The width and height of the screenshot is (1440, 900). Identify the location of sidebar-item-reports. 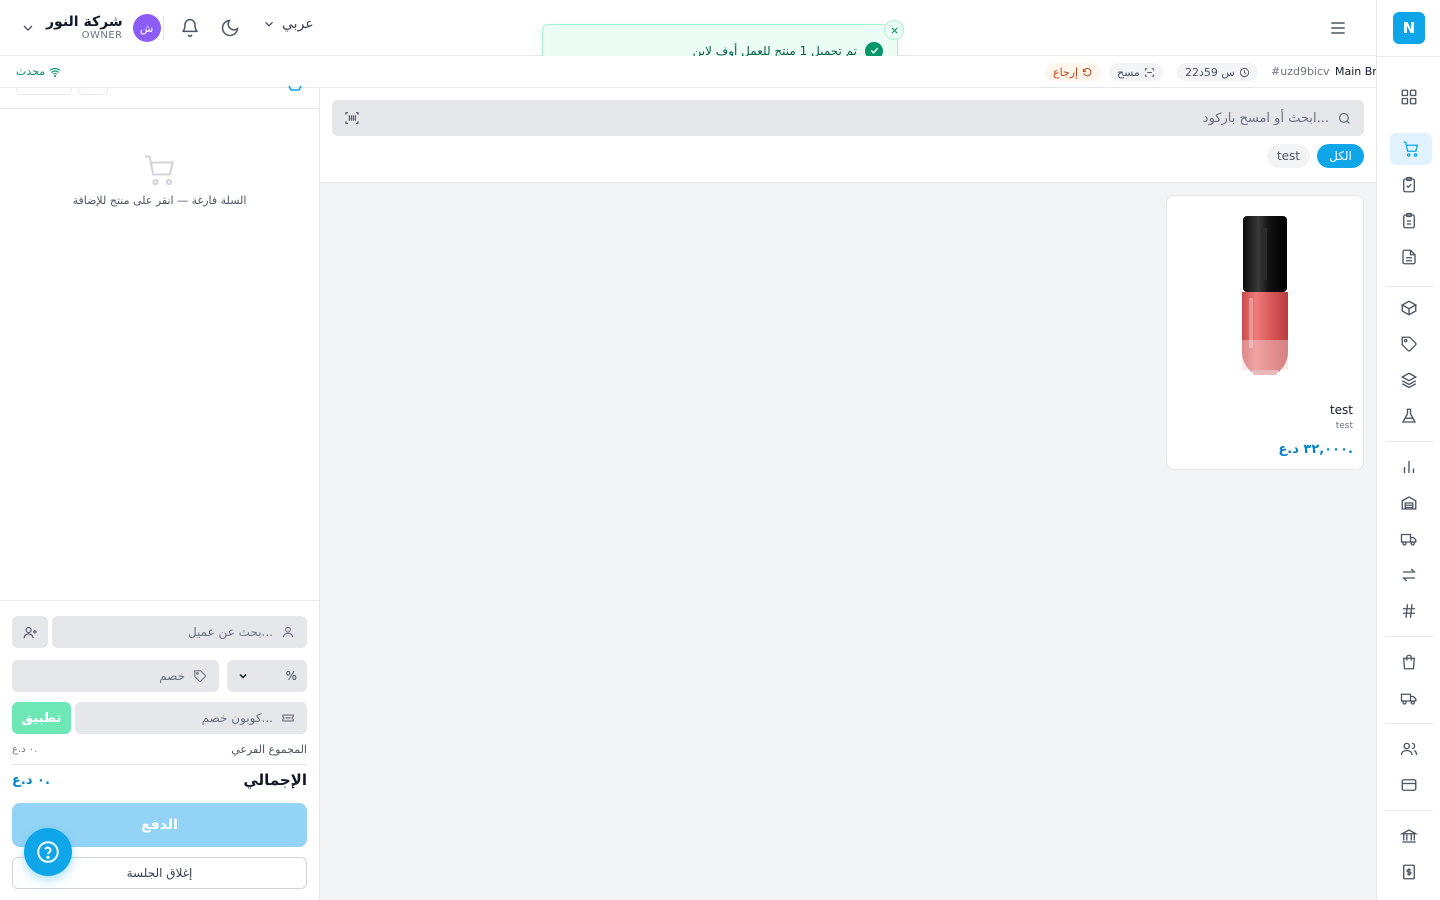
(1409, 467).